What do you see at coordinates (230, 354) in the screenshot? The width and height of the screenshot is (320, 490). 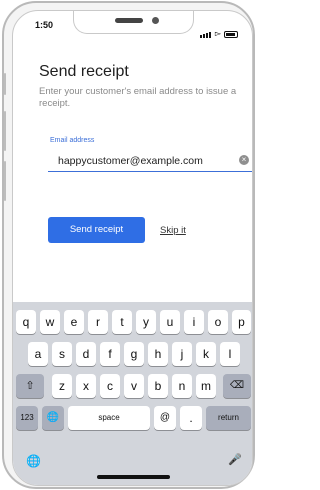 I see `key-l: l` at bounding box center [230, 354].